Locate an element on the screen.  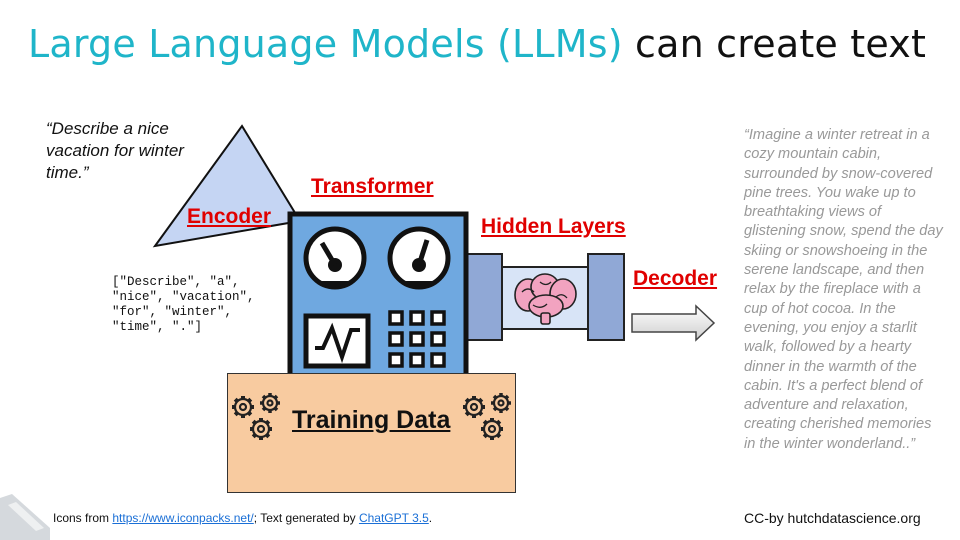
title-accent: Large Language Models (LLMs) is located at coordinates (325, 44).